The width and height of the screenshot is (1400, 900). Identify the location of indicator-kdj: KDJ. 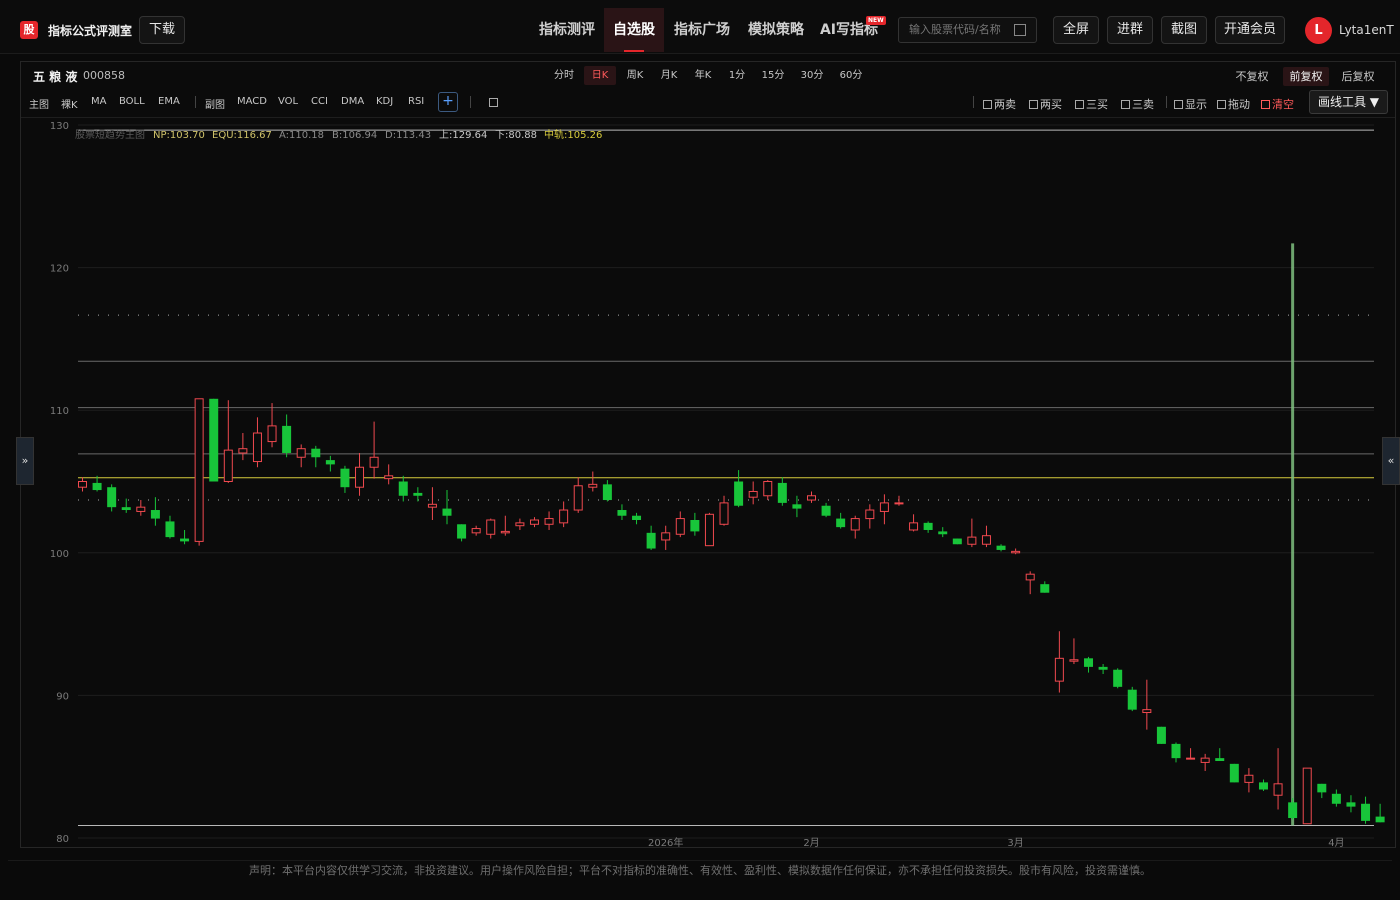
(384, 101).